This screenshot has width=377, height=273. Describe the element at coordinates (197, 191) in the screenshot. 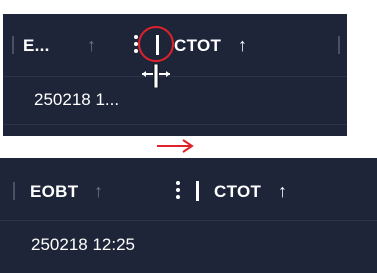

I see `column-resize-handle` at that location.